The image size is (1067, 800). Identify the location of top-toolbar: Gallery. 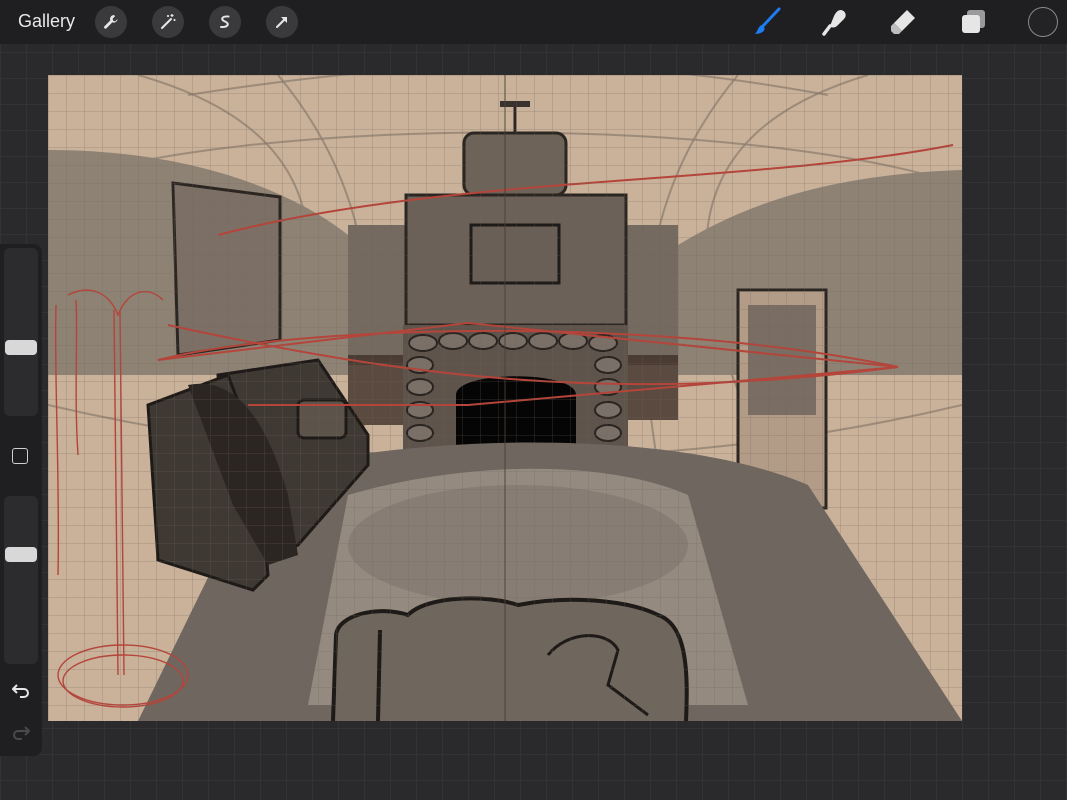
(533, 22).